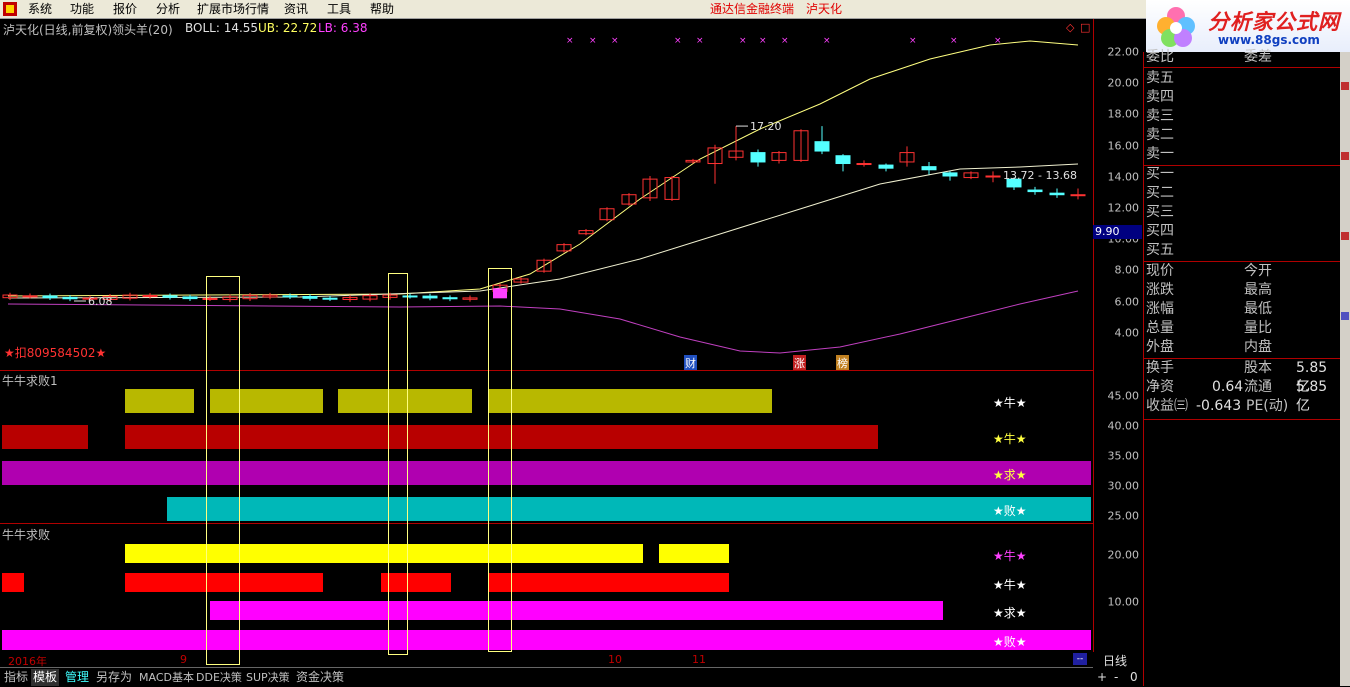  I want to click on ind2-seek-bar, so click(576, 610).